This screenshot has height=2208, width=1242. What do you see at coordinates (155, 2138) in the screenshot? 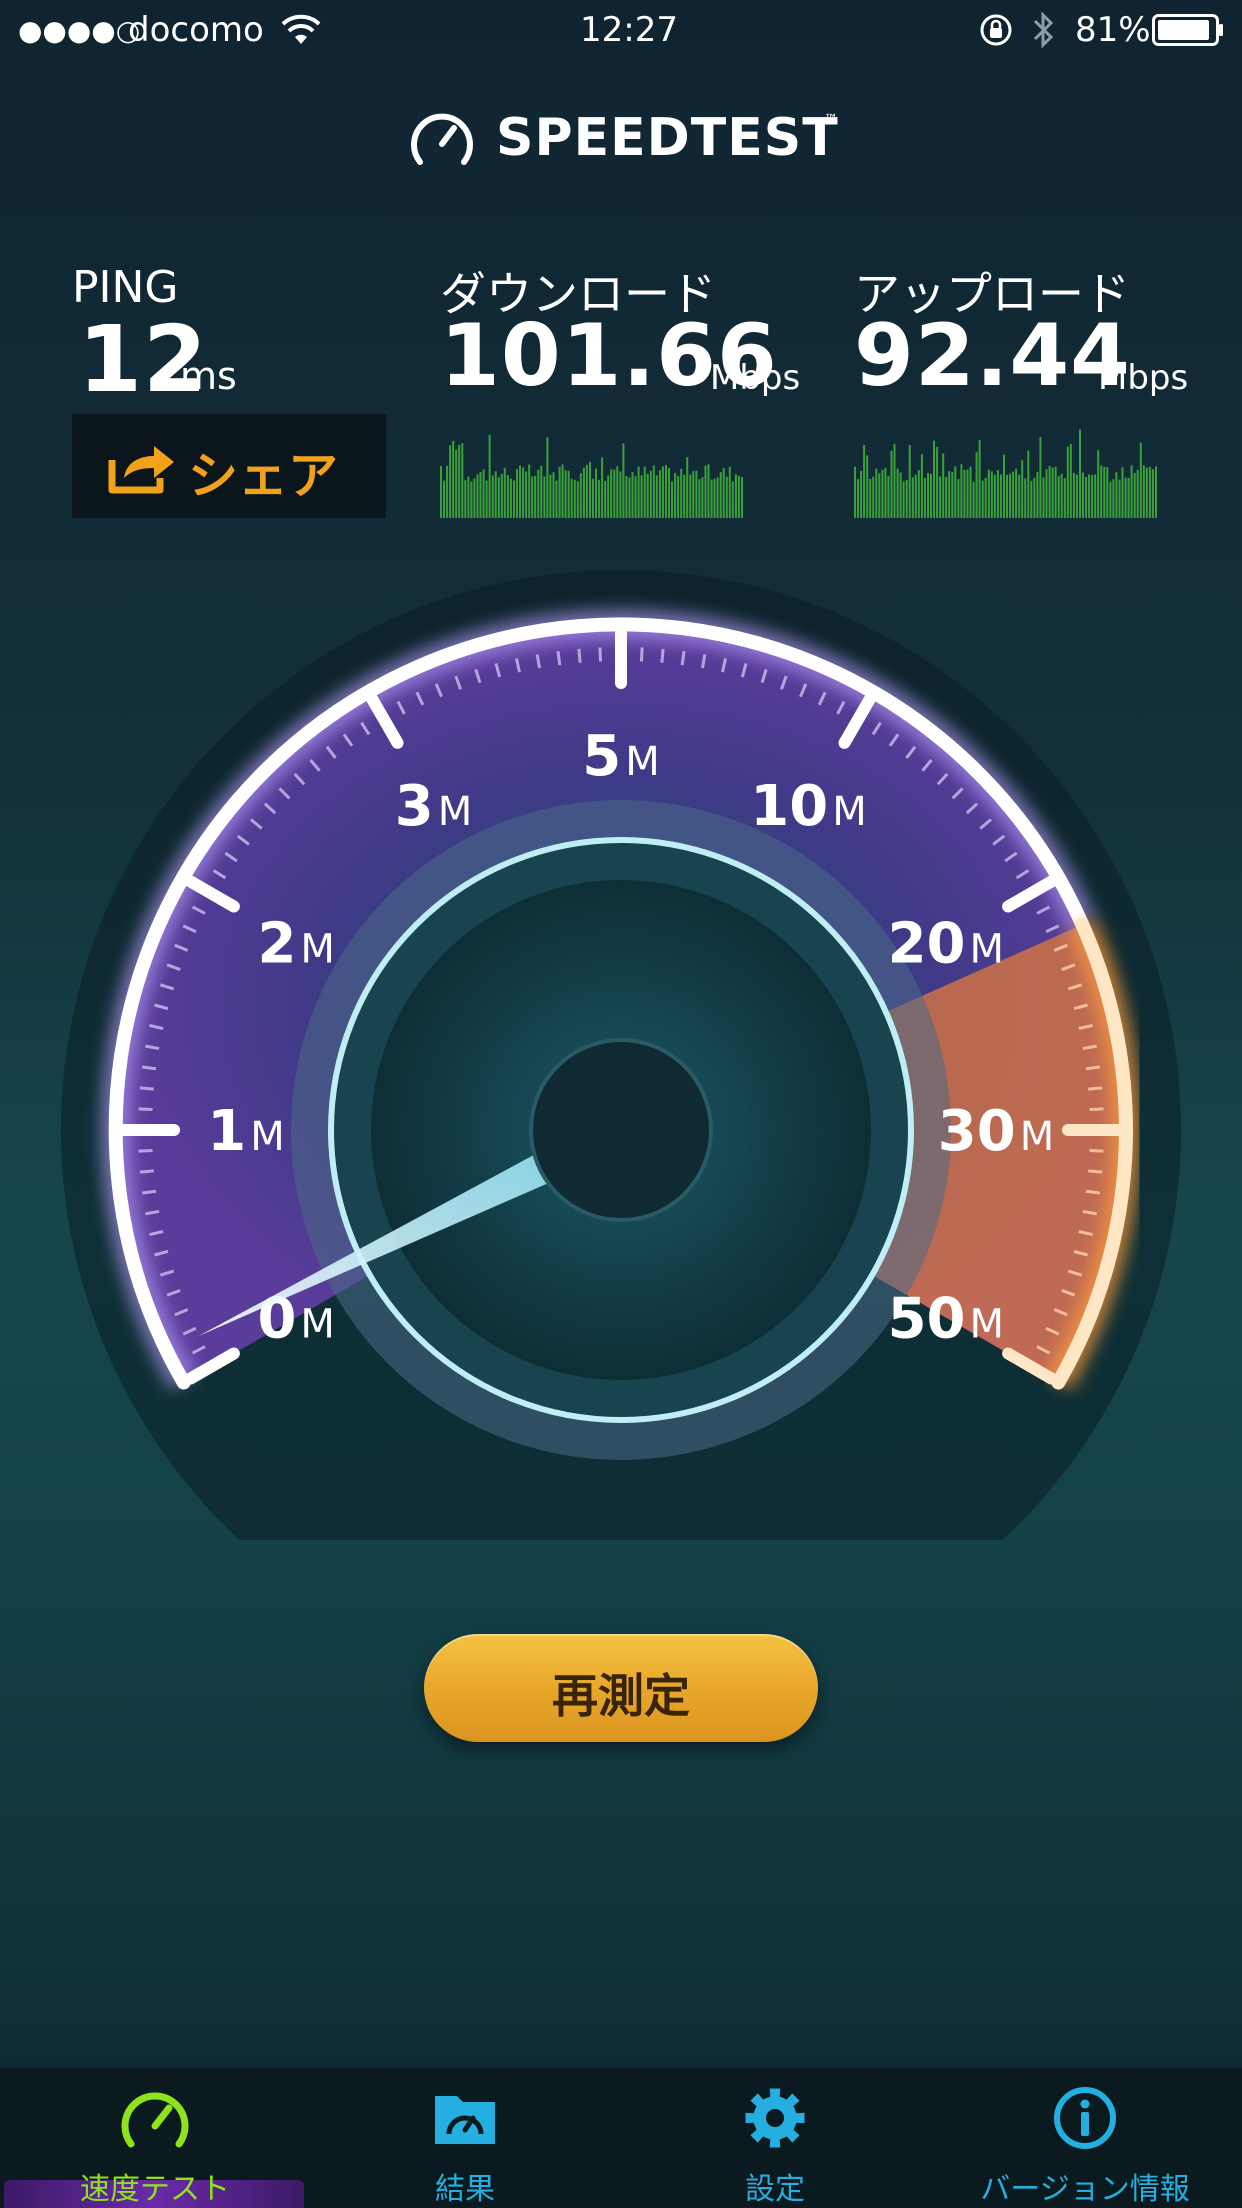
I see `tab-speed-test: 速度テスト` at bounding box center [155, 2138].